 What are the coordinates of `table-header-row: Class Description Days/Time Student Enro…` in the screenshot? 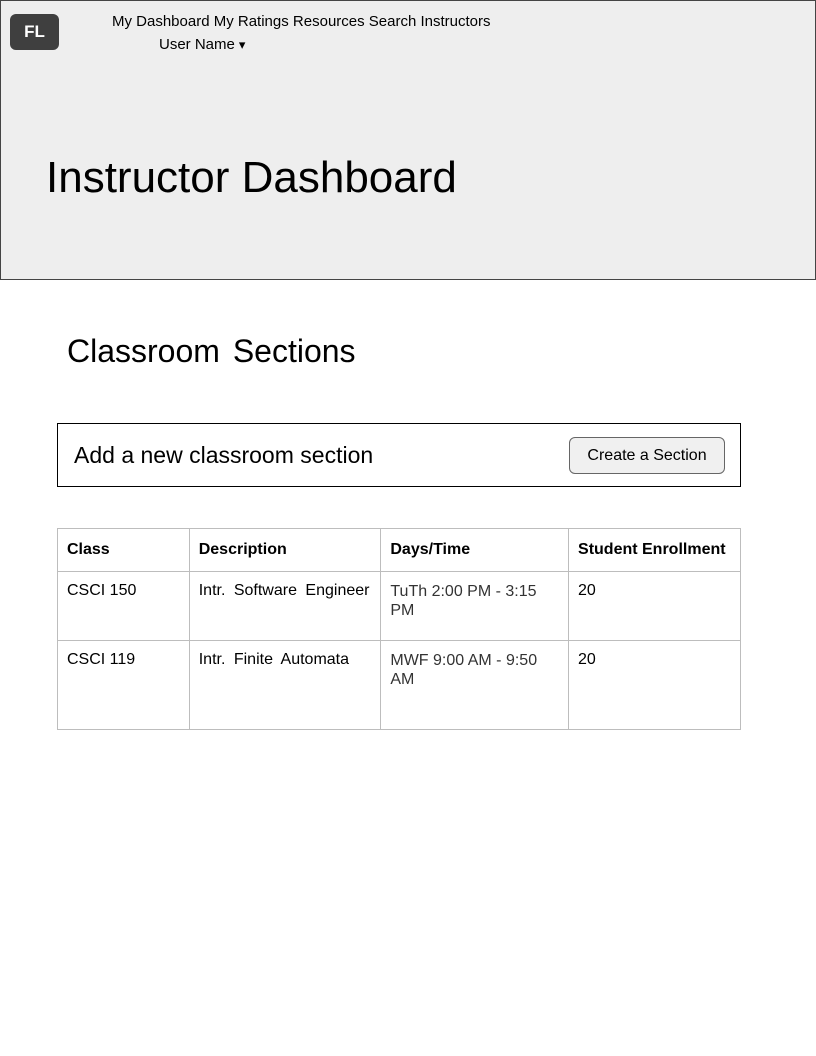 It's located at (399, 550).